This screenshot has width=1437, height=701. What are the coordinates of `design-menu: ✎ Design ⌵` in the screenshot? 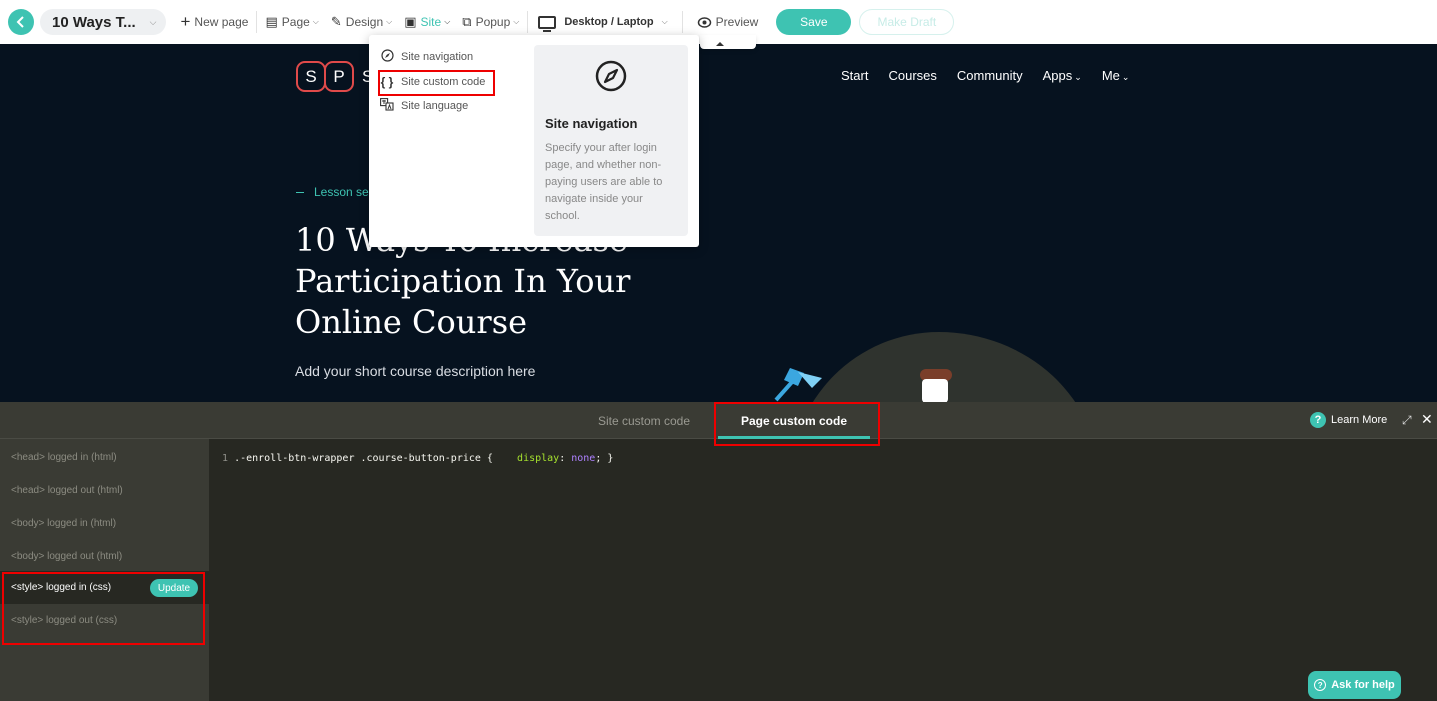 It's located at (361, 22).